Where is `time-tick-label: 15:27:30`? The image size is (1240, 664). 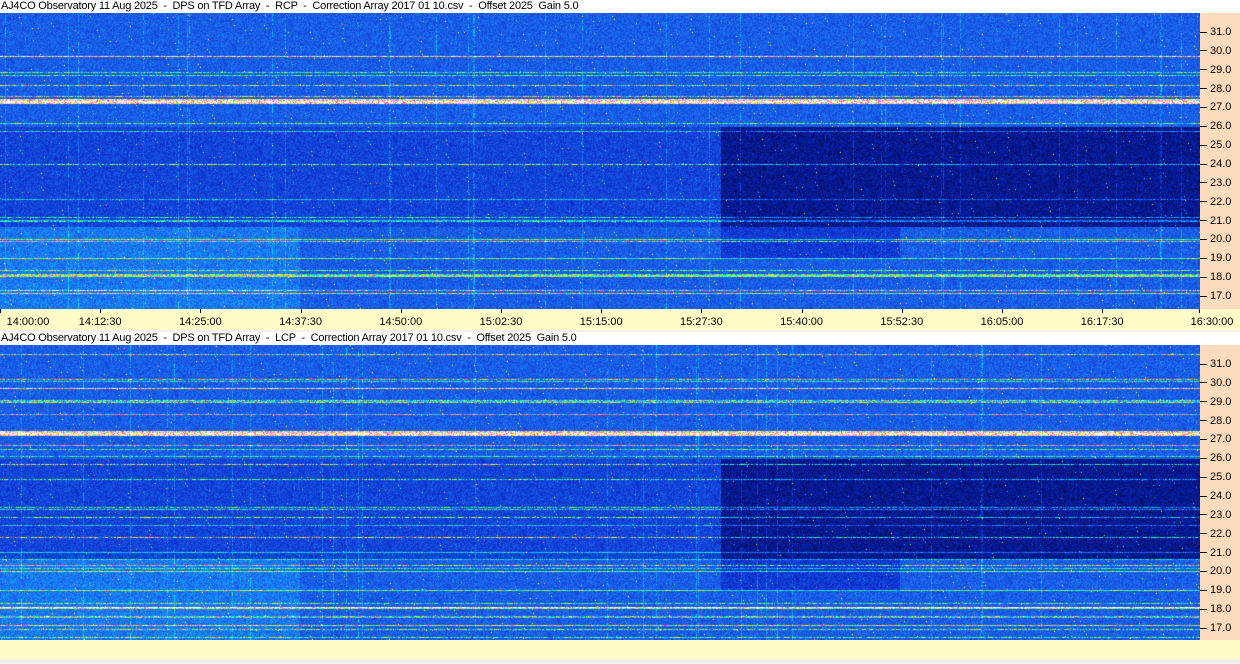 time-tick-label: 15:27:30 is located at coordinates (701, 322).